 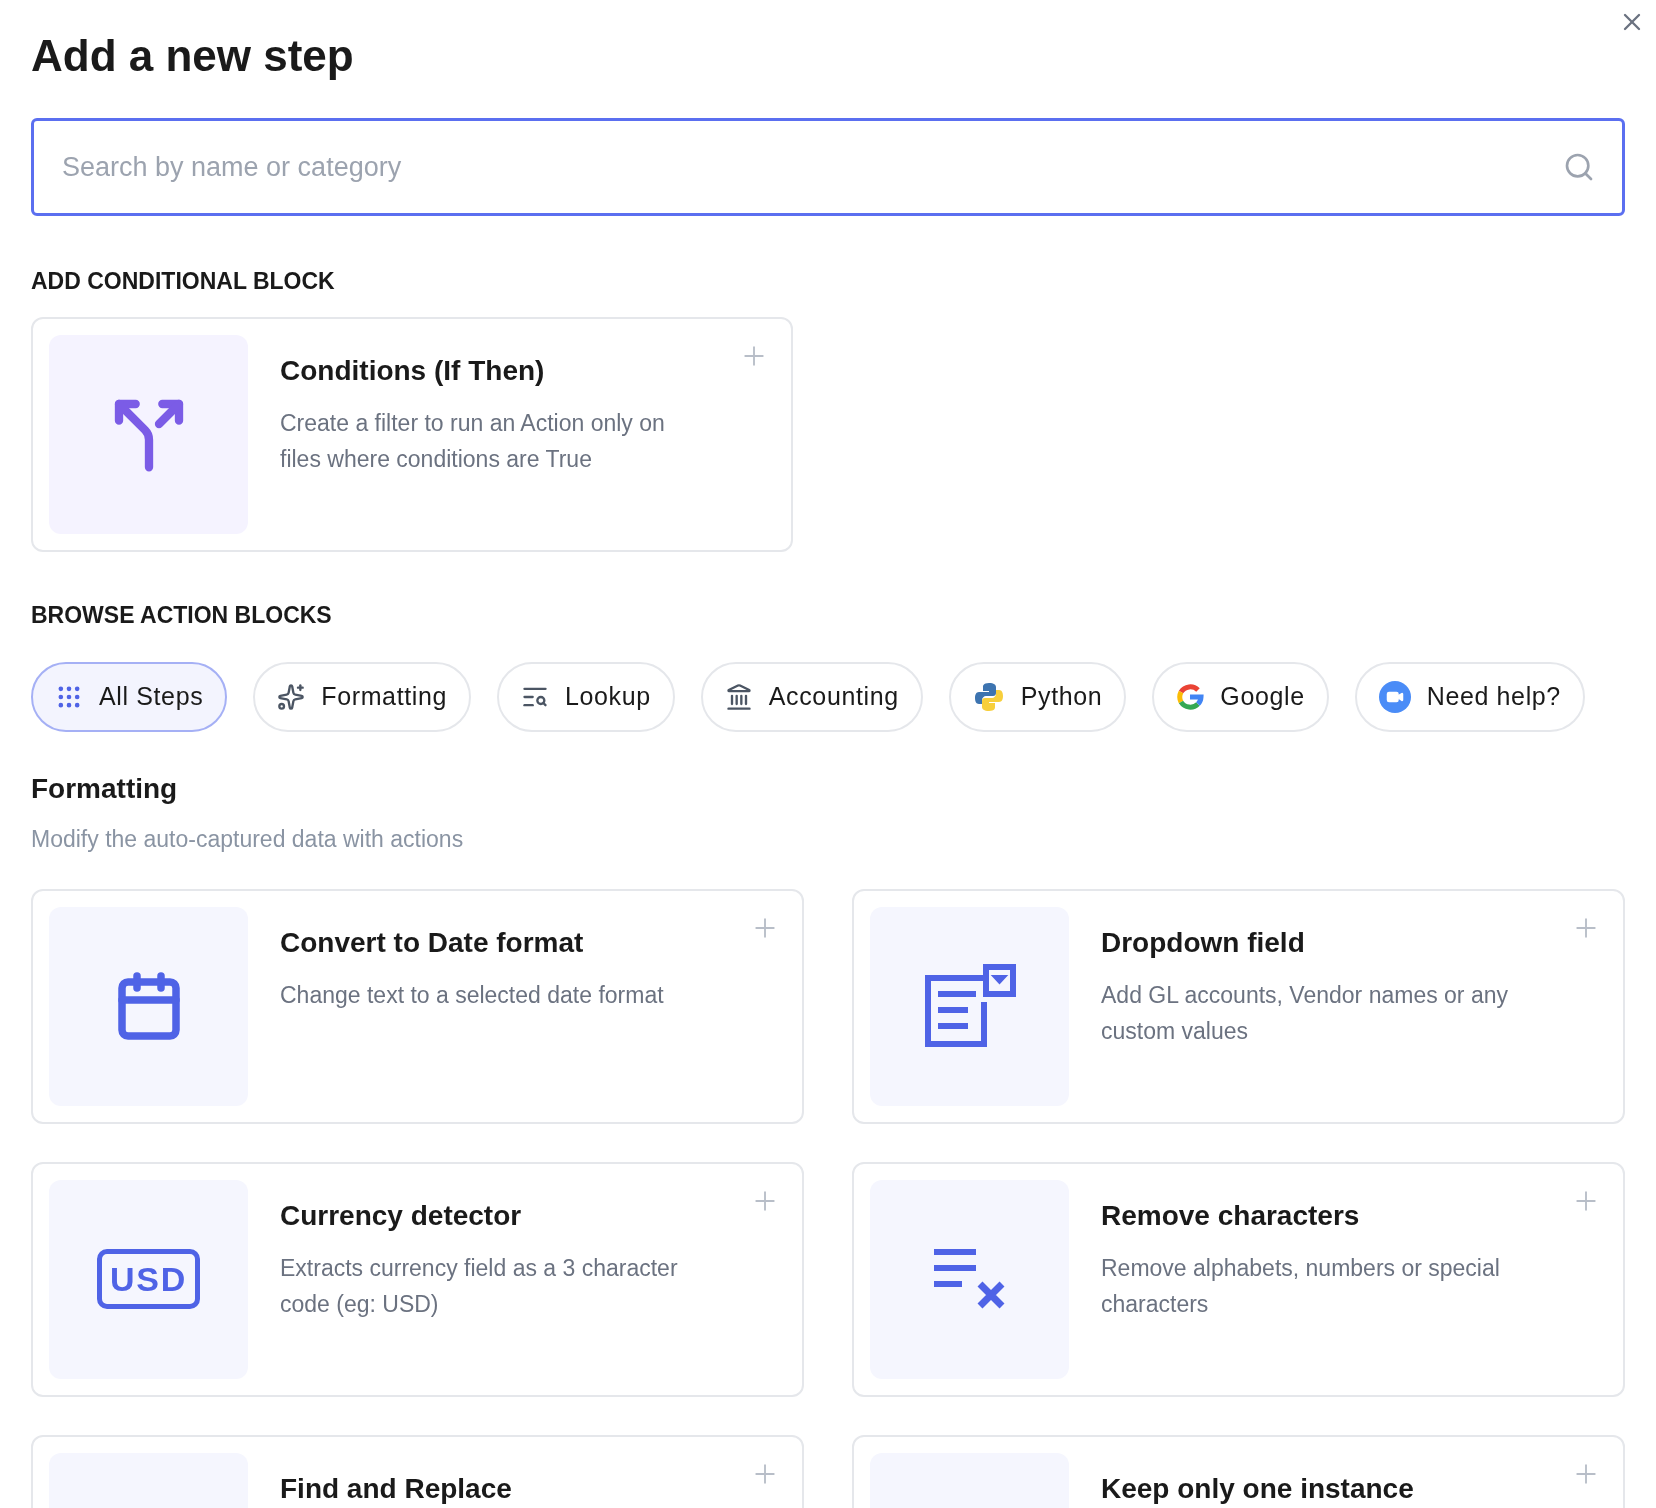 What do you see at coordinates (1190, 697) in the screenshot?
I see `google-logo-icon` at bounding box center [1190, 697].